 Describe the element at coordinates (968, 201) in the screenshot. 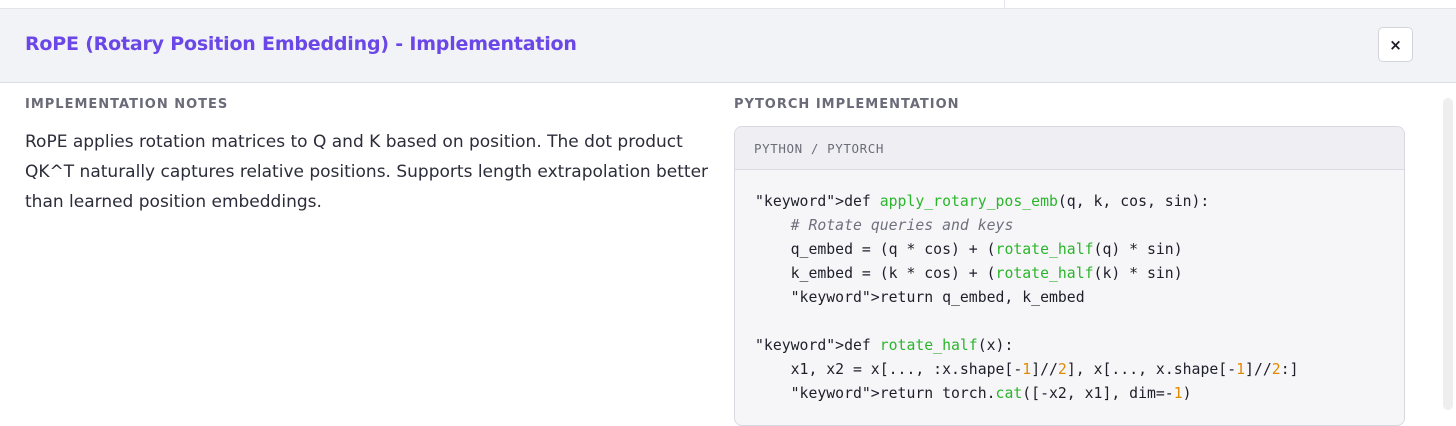

I see `code-function-token: apply_rotary_pos_emb` at that location.